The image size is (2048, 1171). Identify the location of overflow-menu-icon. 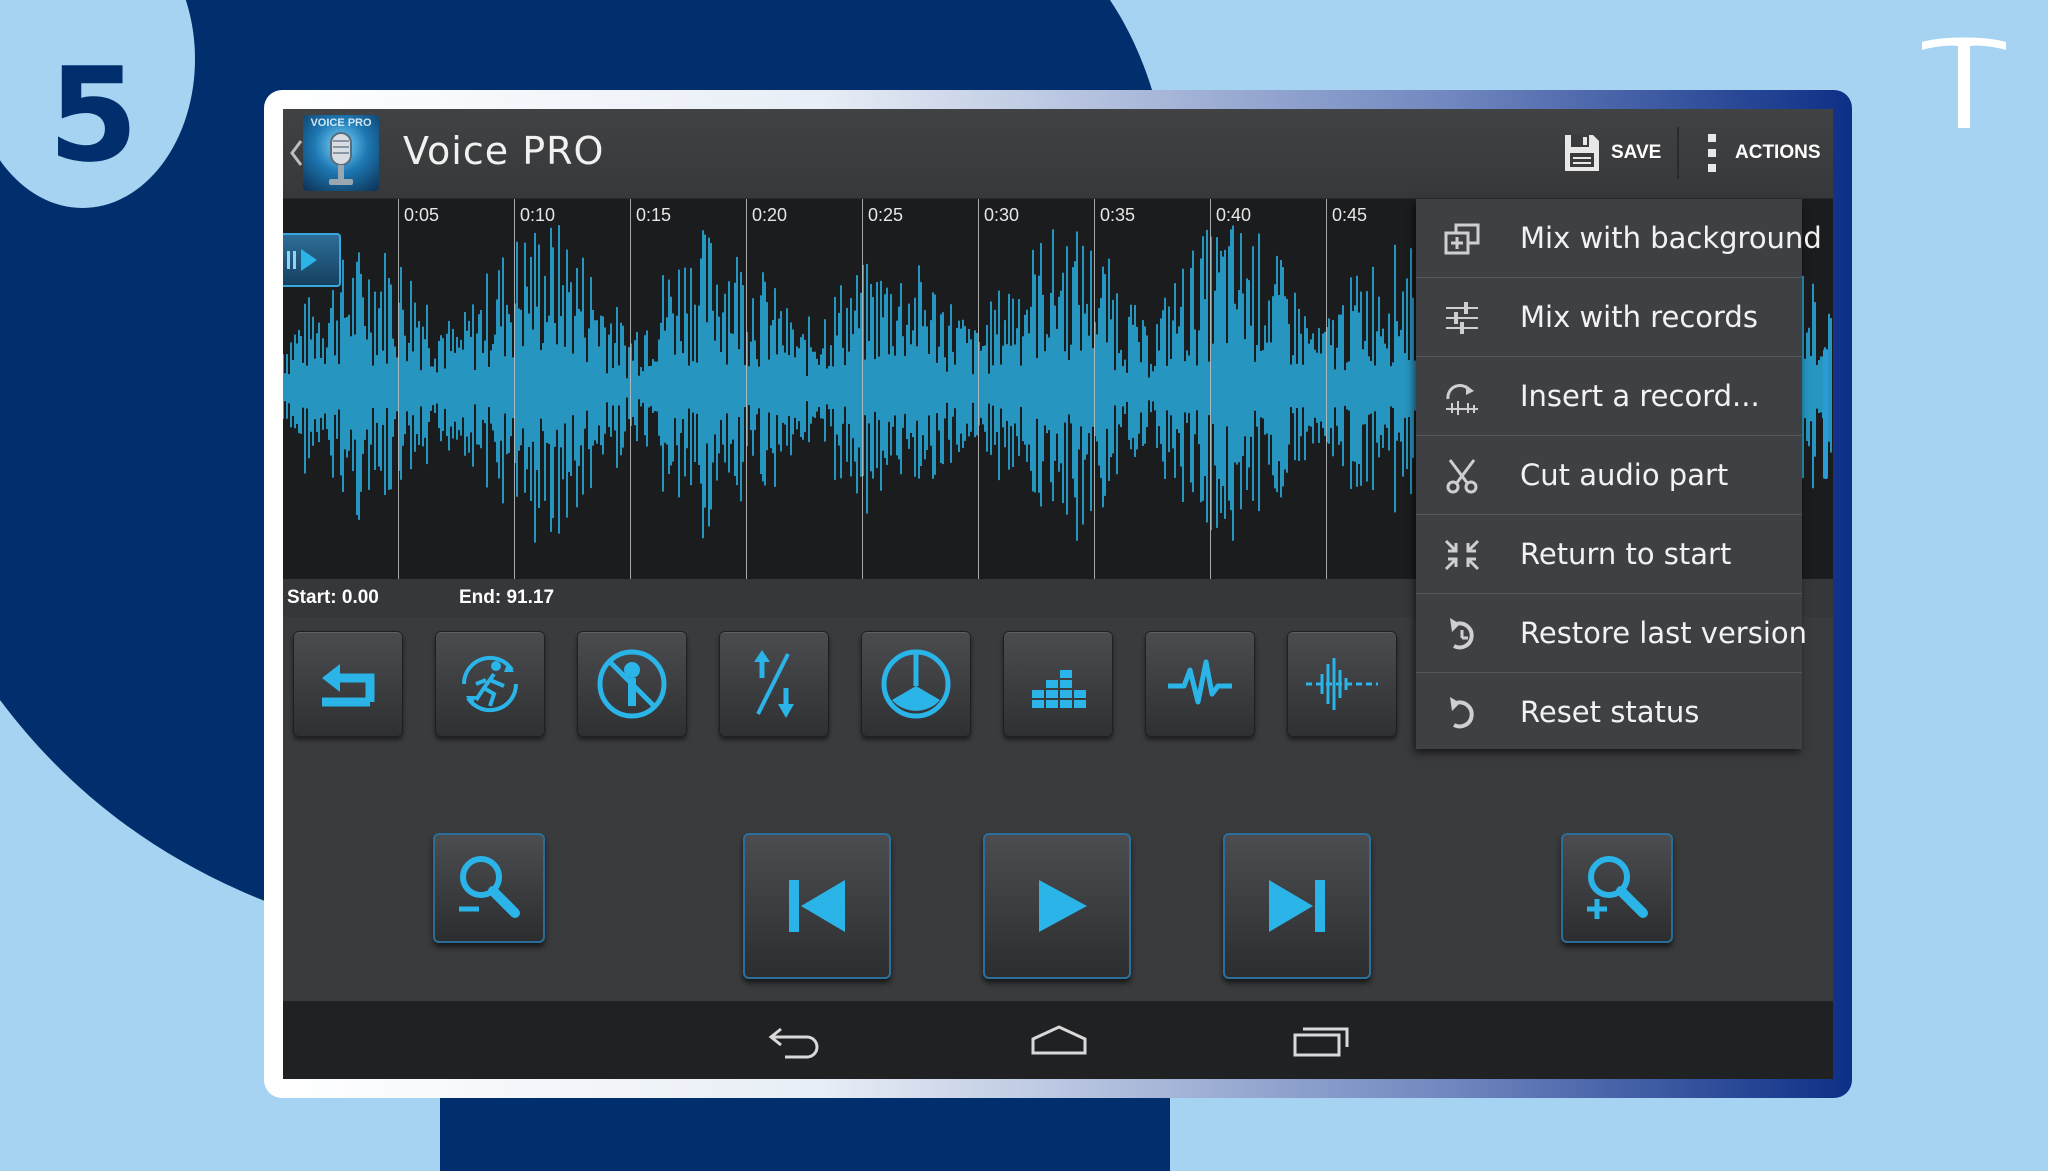
(1712, 153).